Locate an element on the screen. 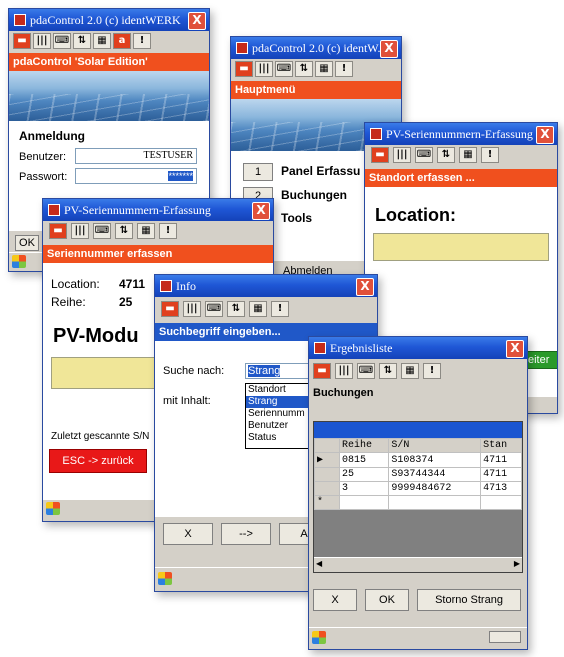  search-select: Strang is located at coordinates (280, 371).